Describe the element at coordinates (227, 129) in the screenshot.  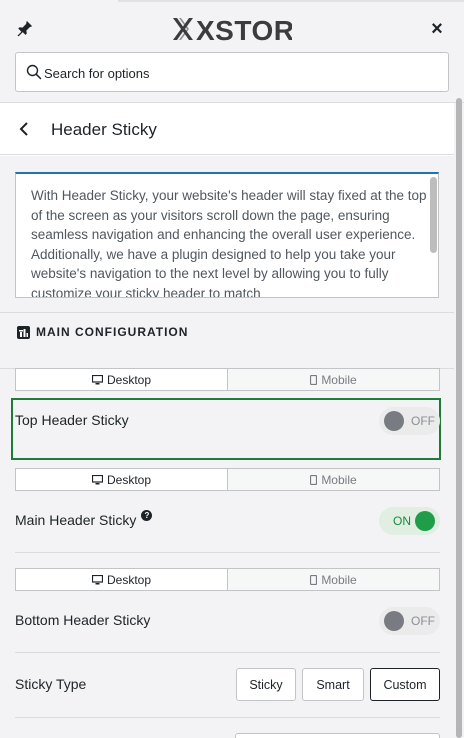
I see `section-header: Header Sticky` at that location.